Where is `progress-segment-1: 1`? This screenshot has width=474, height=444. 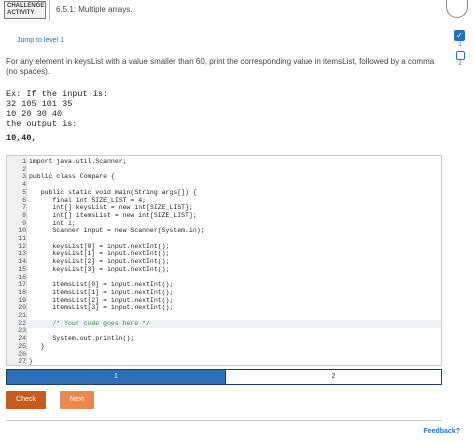
progress-segment-1: 1 is located at coordinates (116, 377).